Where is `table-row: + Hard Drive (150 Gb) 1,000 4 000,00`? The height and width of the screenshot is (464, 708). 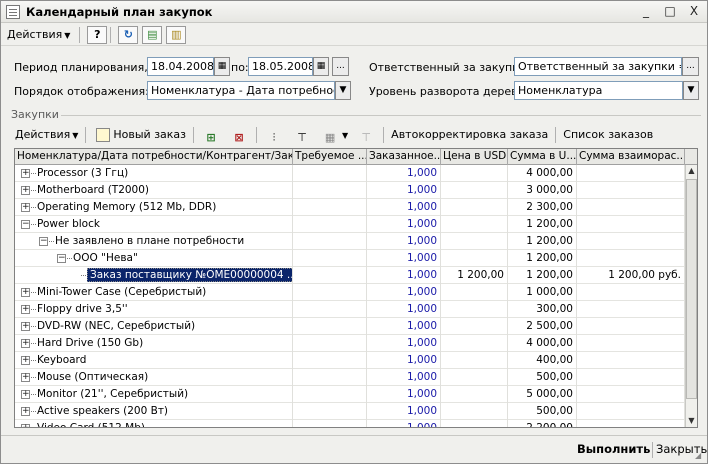
table-row: + Hard Drive (150 Gb) 1,000 4 000,00 is located at coordinates (350, 343).